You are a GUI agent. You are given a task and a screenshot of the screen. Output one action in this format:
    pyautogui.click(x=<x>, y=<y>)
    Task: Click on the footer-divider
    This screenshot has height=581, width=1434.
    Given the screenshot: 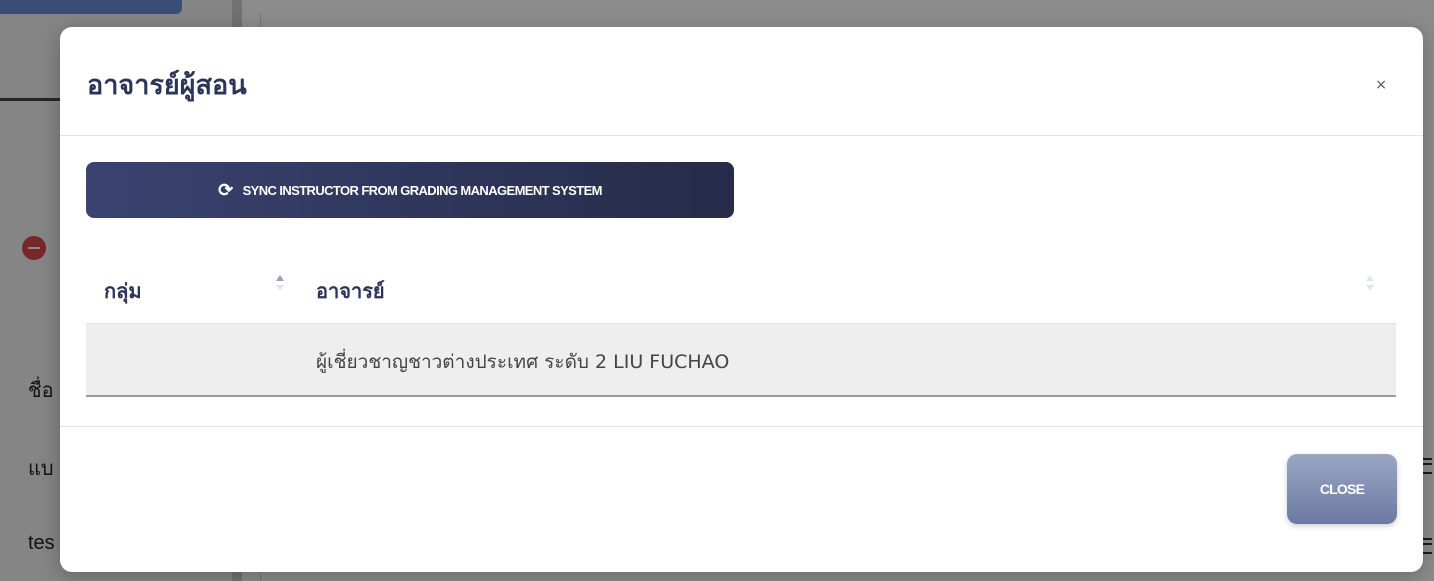 What is the action you would take?
    pyautogui.click(x=741, y=426)
    